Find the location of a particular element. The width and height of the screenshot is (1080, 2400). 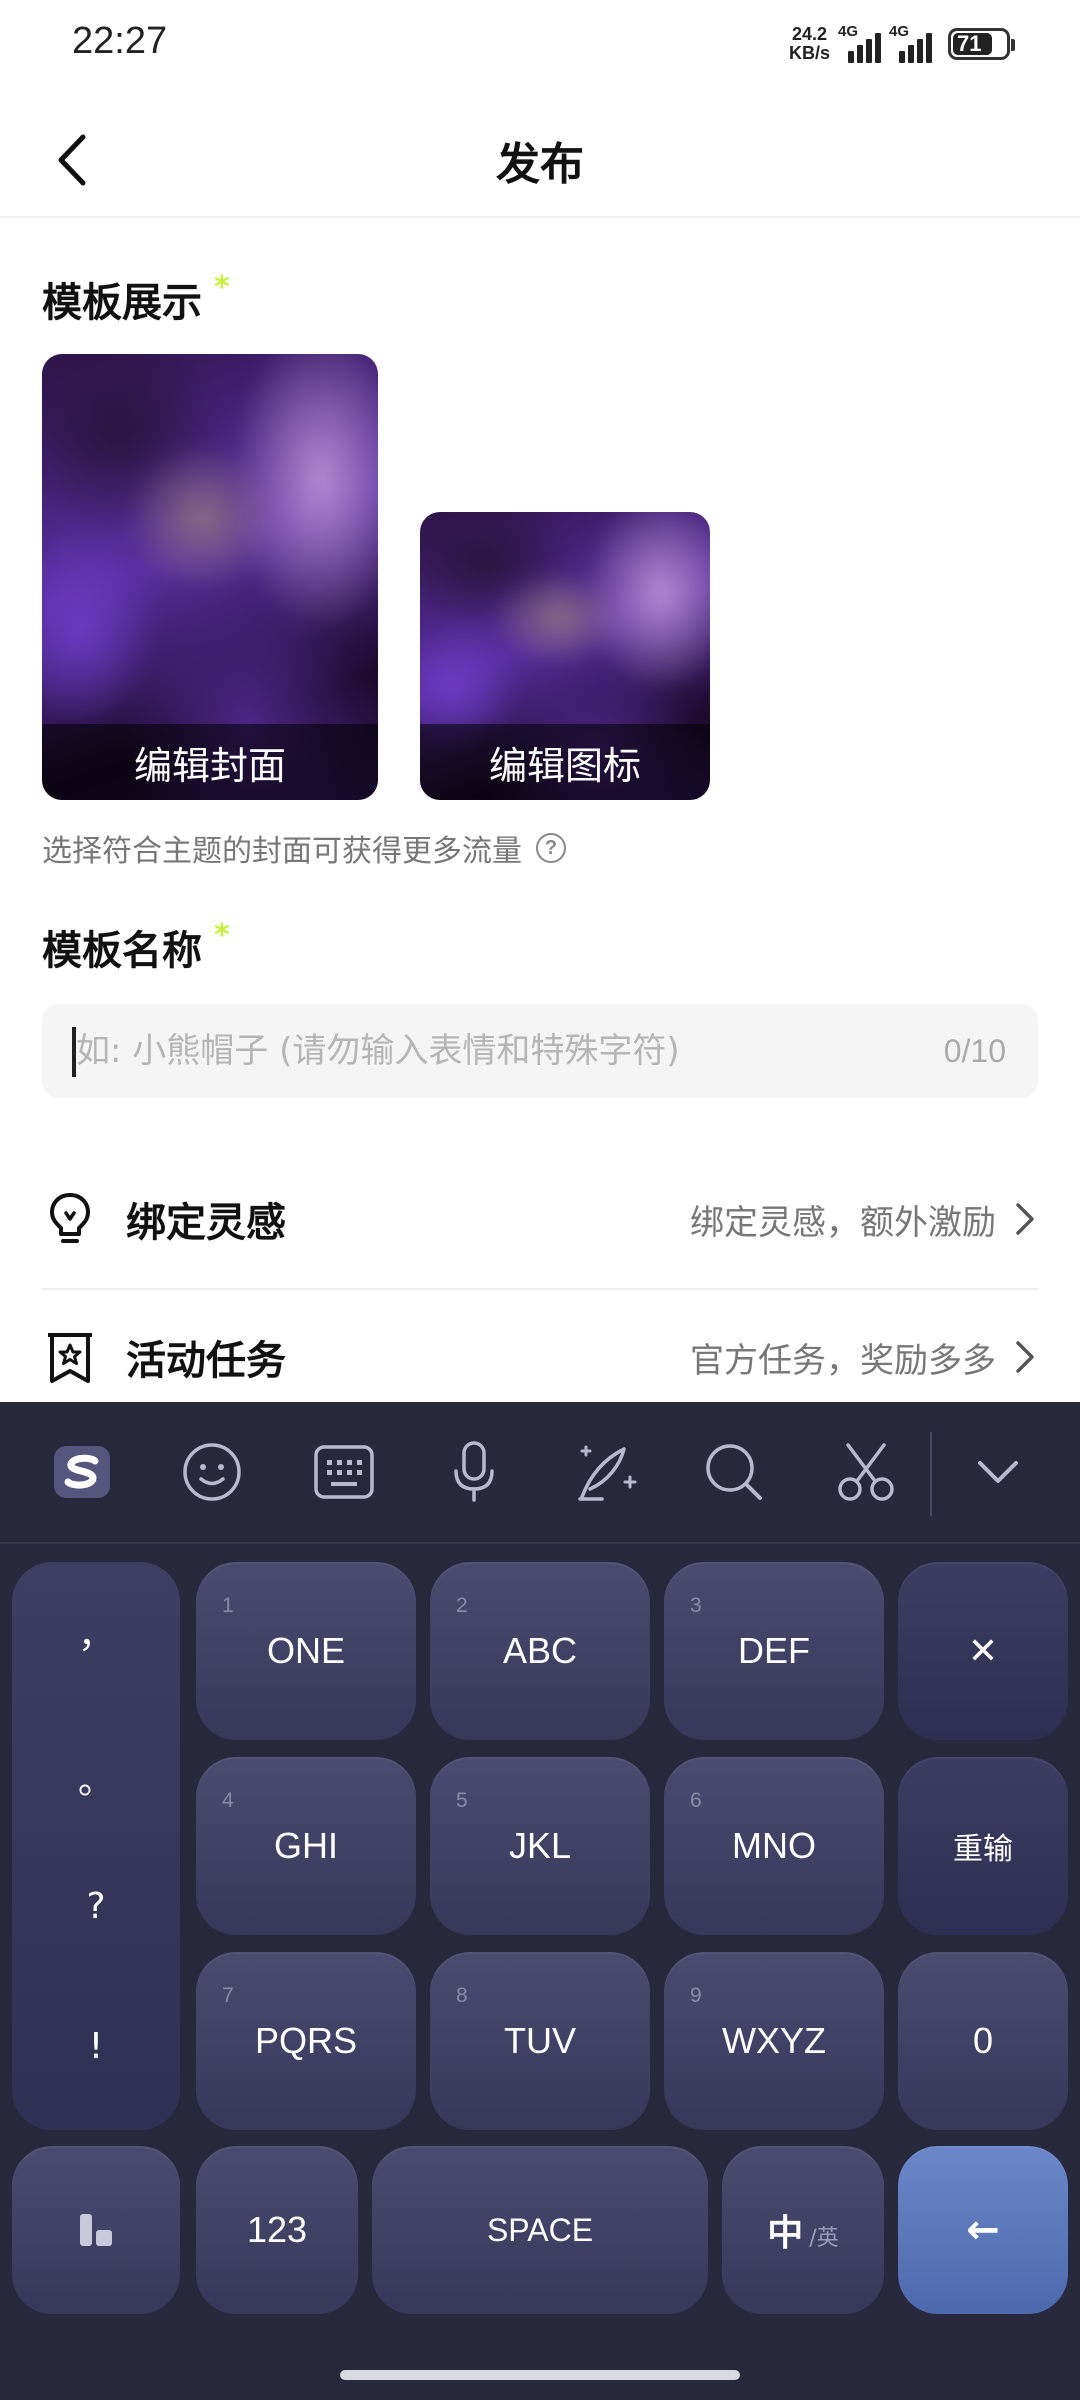

row-label: 活动任务 is located at coordinates (206, 1361).